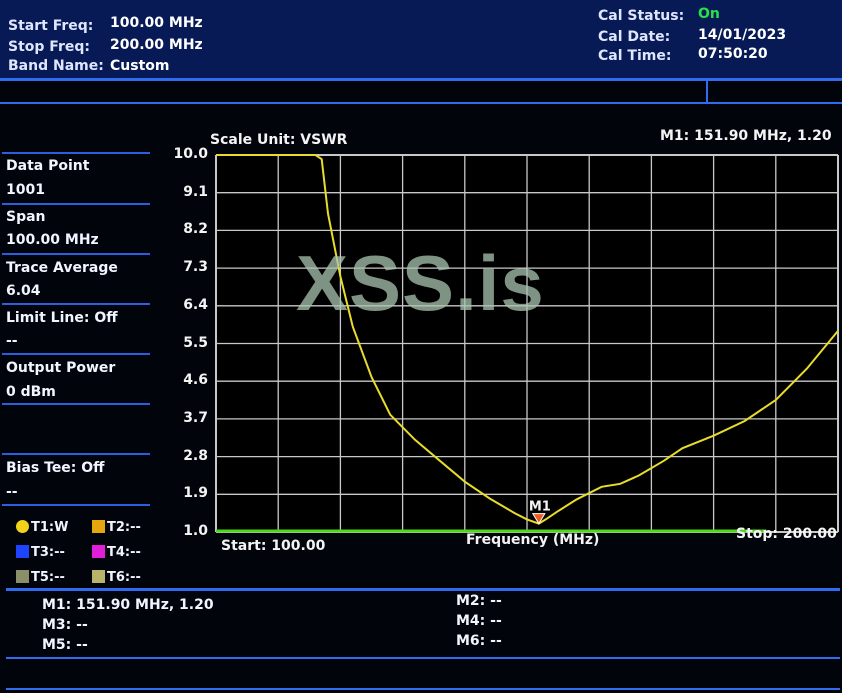 The image size is (842, 693). What do you see at coordinates (479, 601) in the screenshot?
I see `marker-m2-readout: M2: --` at bounding box center [479, 601].